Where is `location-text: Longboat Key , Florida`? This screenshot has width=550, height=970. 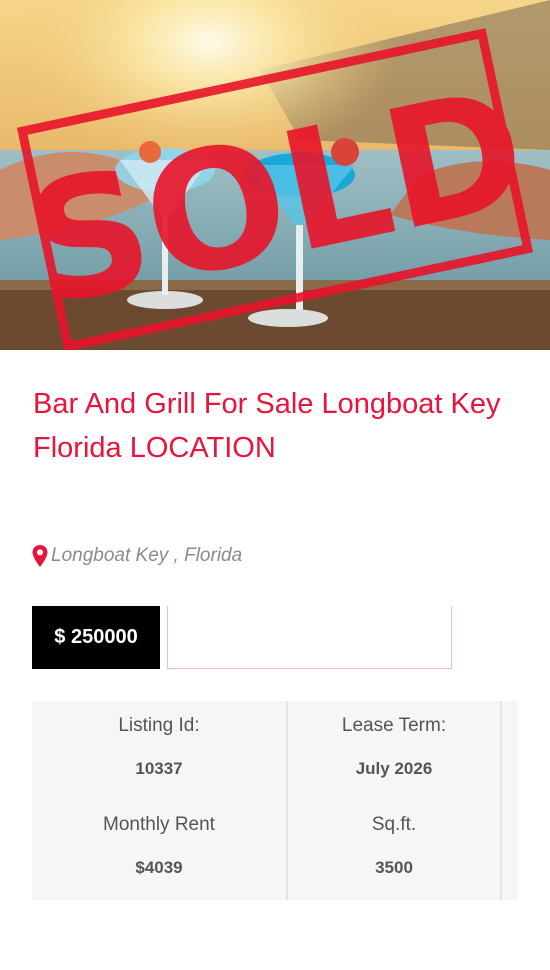
location-text: Longboat Key , Florida is located at coordinates (147, 555).